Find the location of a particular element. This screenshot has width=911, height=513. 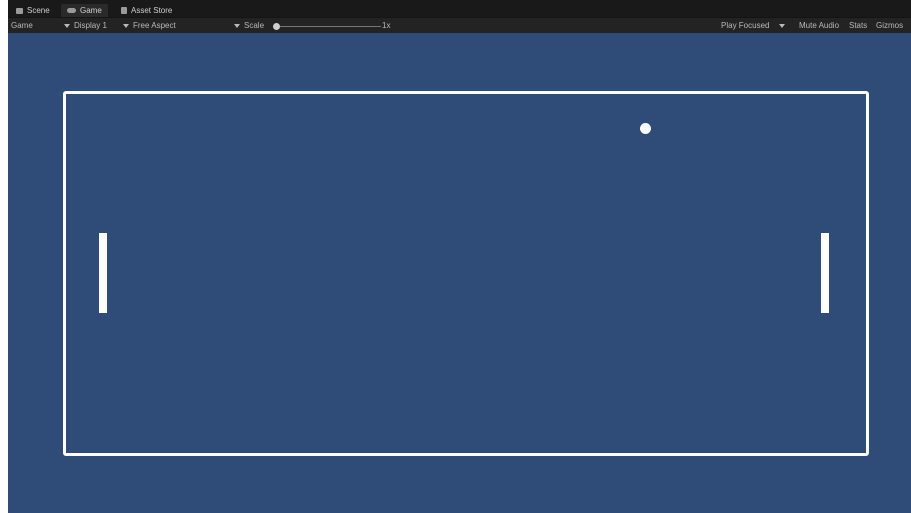

view-dropdown: Game is located at coordinates (22, 26).